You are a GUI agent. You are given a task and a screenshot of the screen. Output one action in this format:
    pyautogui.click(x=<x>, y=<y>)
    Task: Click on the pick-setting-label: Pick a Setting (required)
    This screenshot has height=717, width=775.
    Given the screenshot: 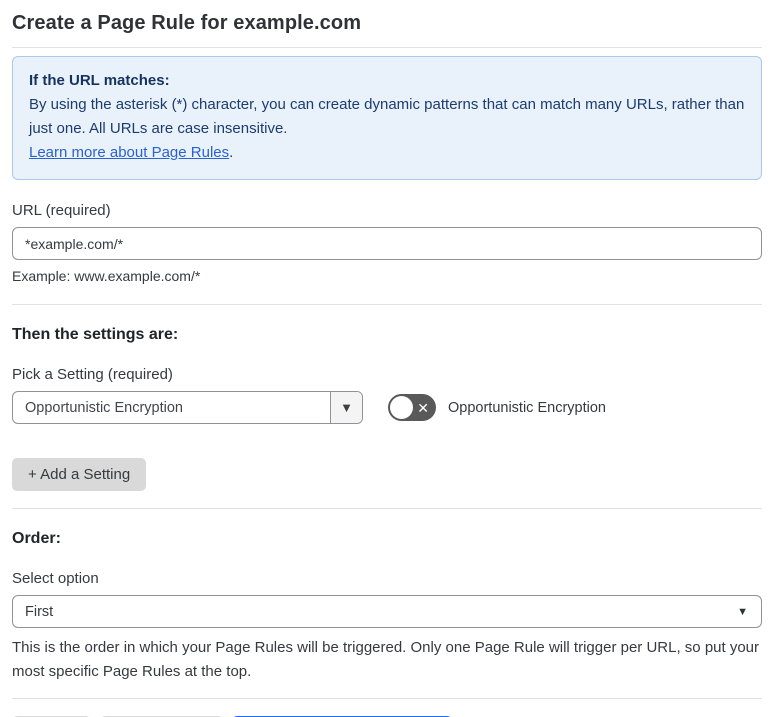 What is the action you would take?
    pyautogui.click(x=92, y=374)
    